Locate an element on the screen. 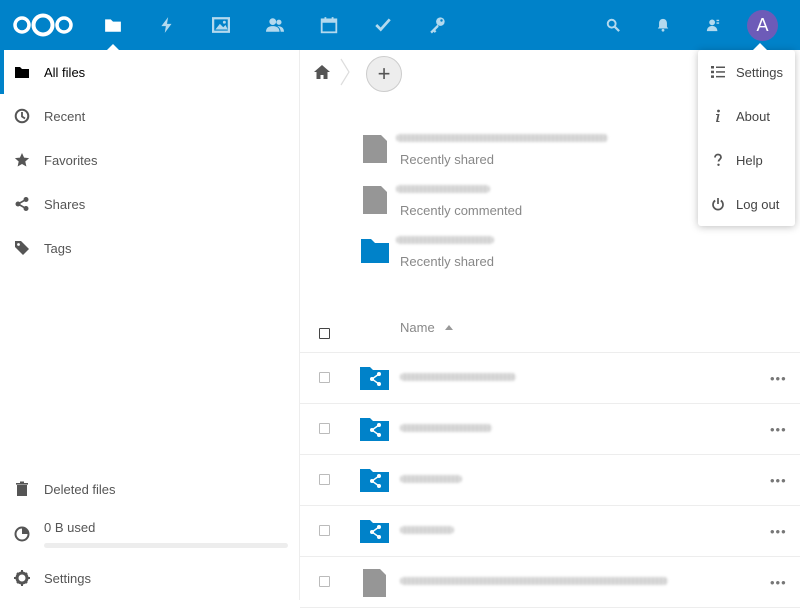 The image size is (800, 608). app-files is located at coordinates (113, 25).